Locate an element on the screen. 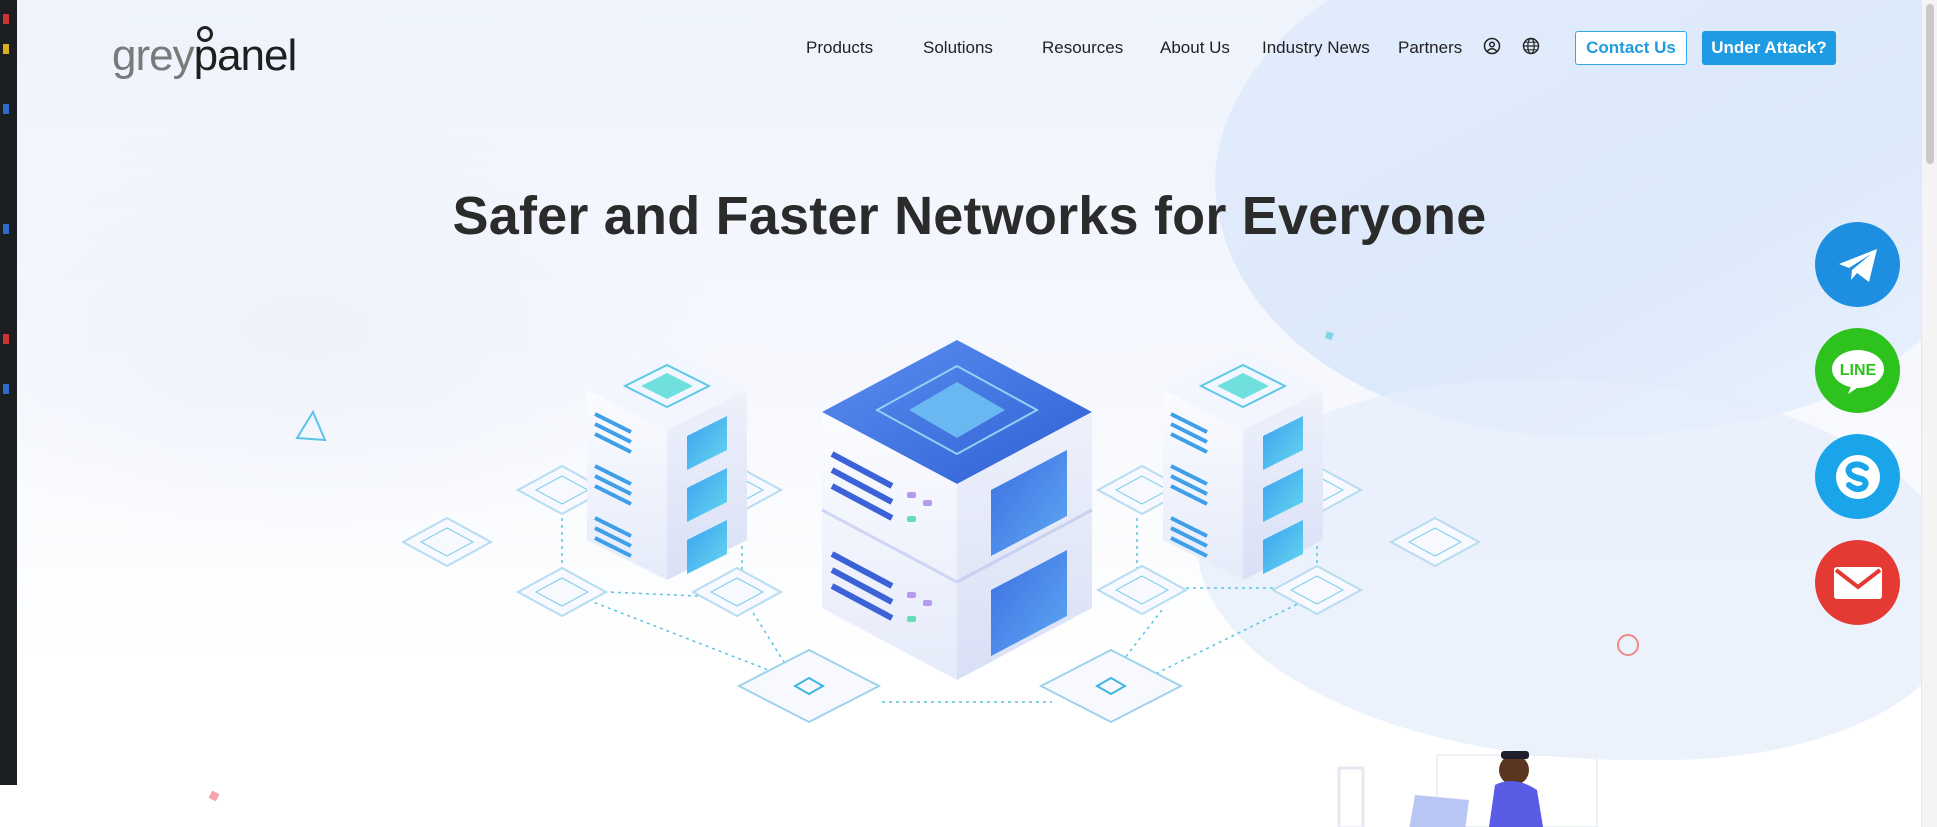 The width and height of the screenshot is (1937, 827). line-icon: LINE is located at coordinates (1857, 371).